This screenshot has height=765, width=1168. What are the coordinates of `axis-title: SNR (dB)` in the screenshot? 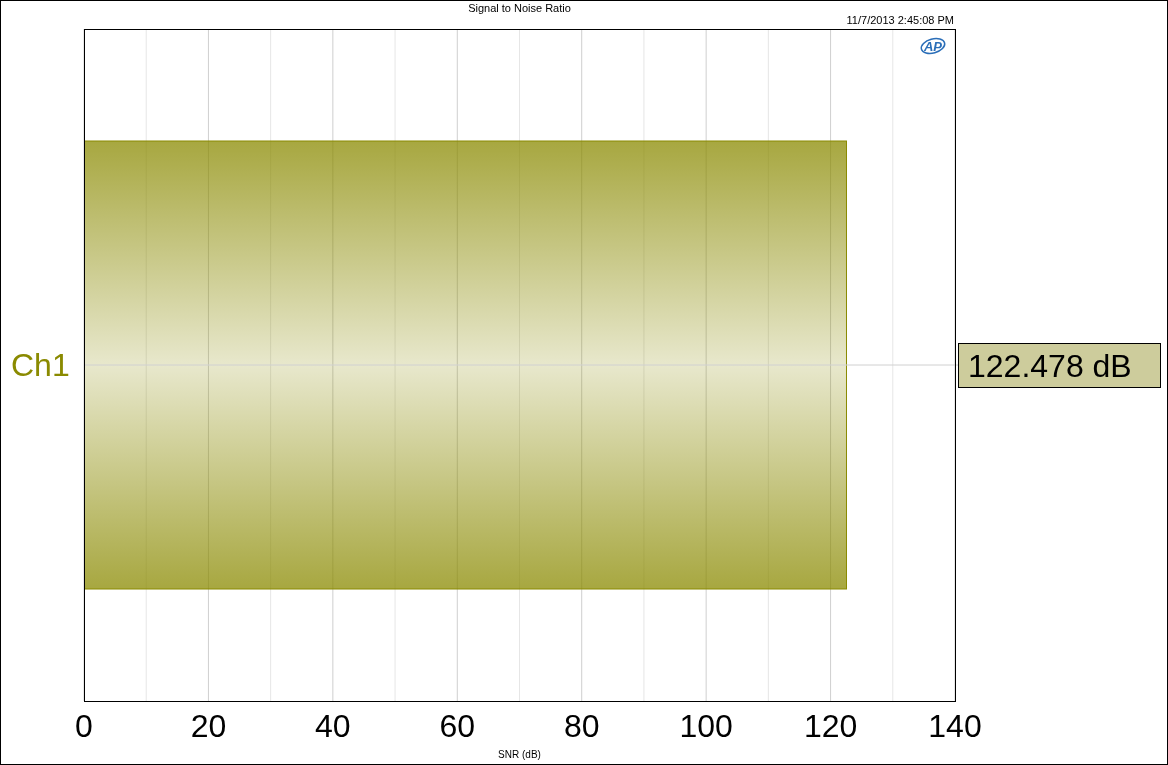 It's located at (519, 754).